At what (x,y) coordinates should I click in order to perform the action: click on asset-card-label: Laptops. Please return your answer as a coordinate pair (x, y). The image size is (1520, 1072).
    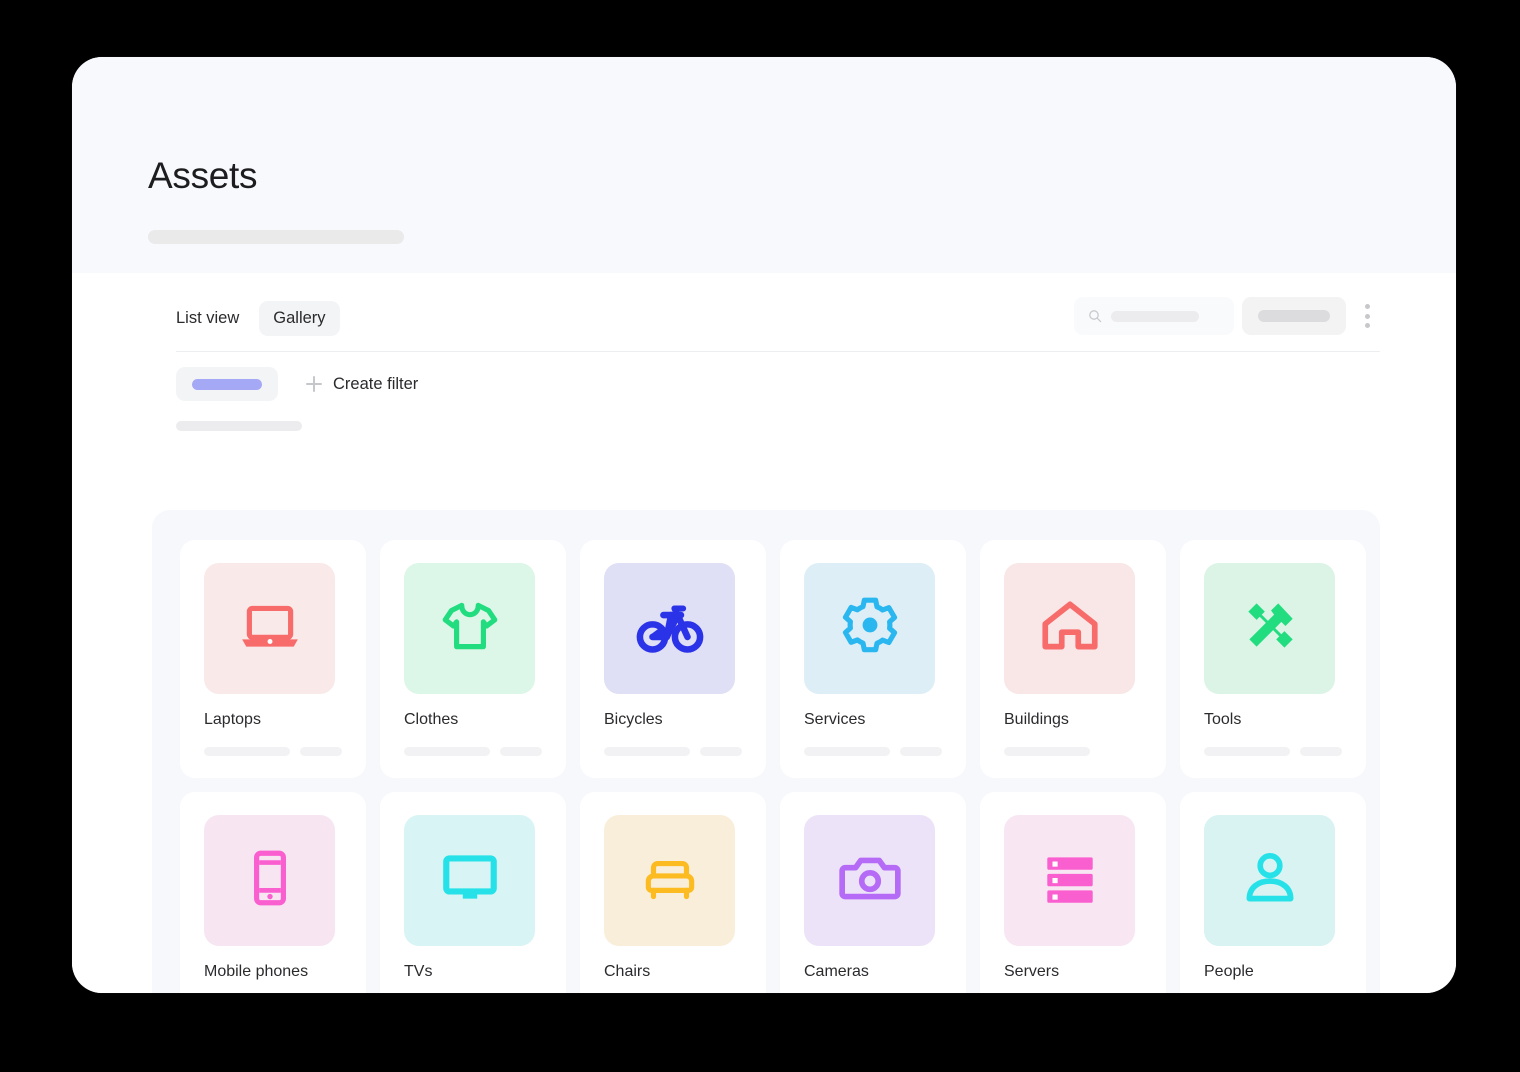
    Looking at the image, I should click on (232, 719).